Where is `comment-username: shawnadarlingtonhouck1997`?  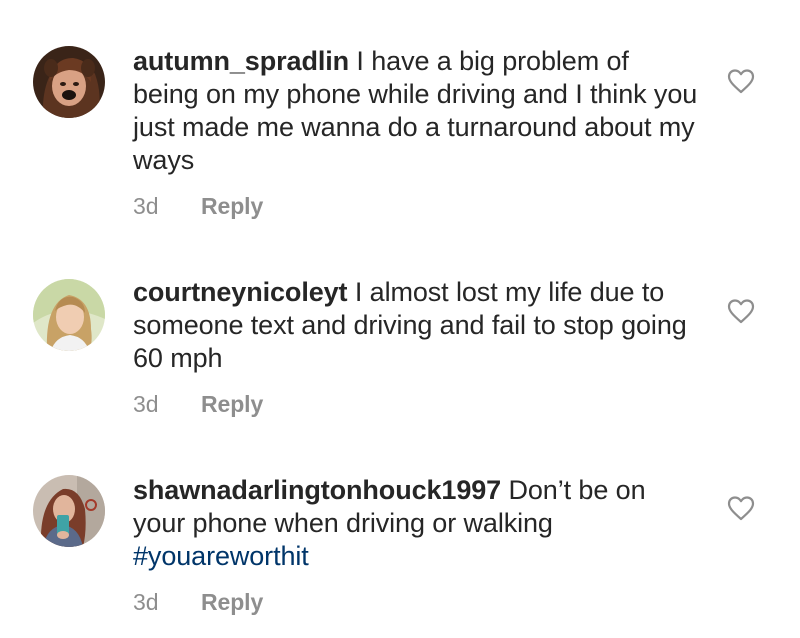 comment-username: shawnadarlingtonhouck1997 is located at coordinates (317, 490).